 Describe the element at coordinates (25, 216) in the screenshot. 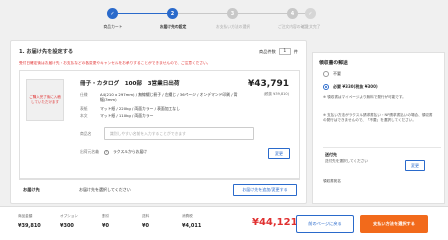

I see `summary-key: 商品金額` at that location.